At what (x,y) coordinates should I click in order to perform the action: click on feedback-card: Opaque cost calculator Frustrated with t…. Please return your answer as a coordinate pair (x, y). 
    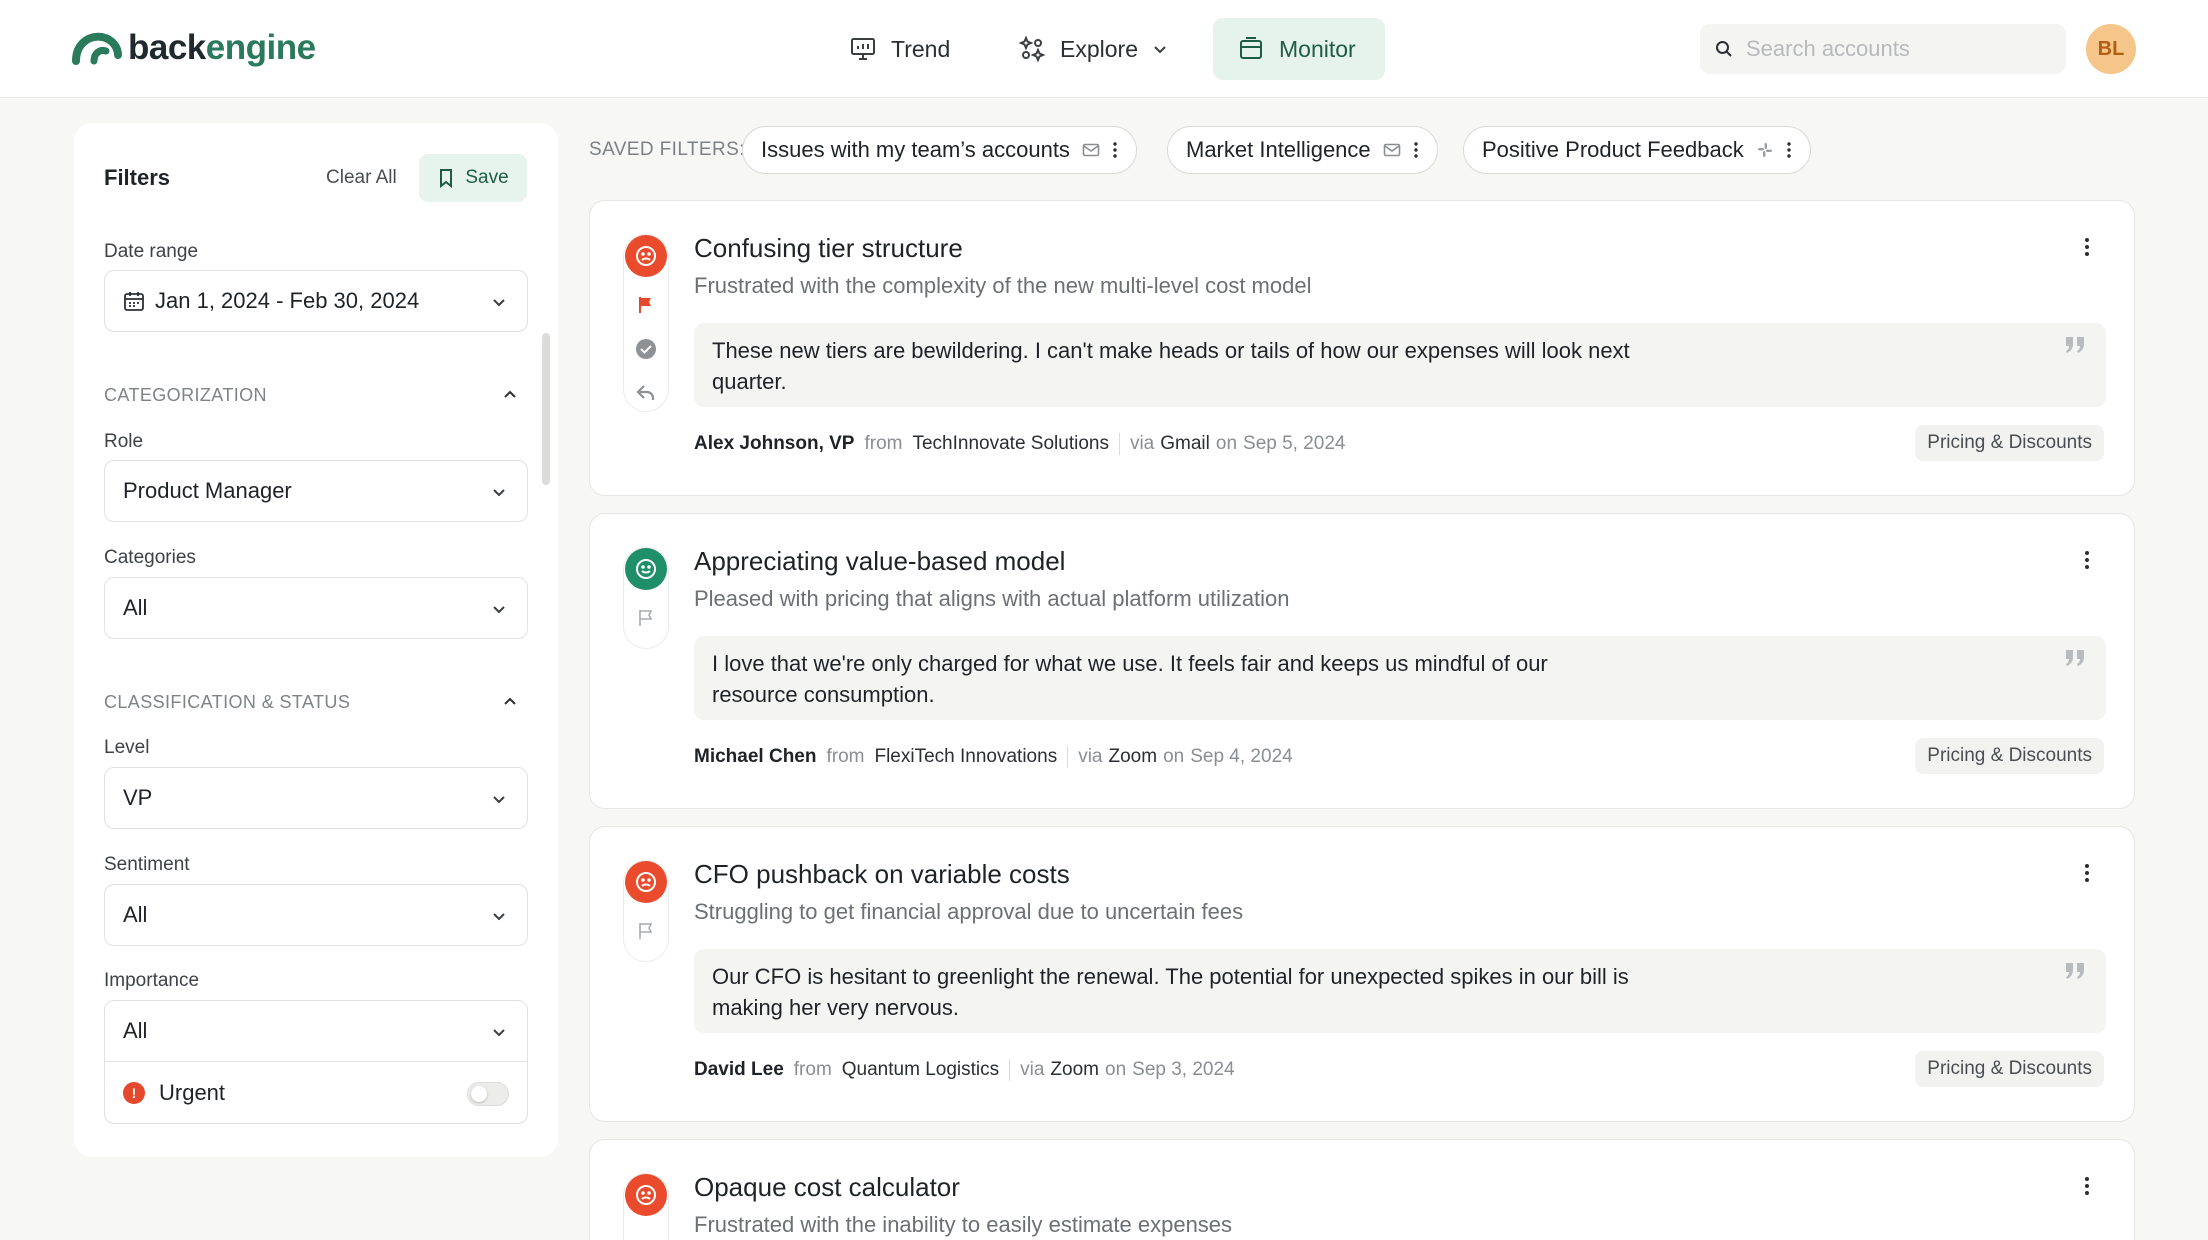
    Looking at the image, I should click on (1362, 1189).